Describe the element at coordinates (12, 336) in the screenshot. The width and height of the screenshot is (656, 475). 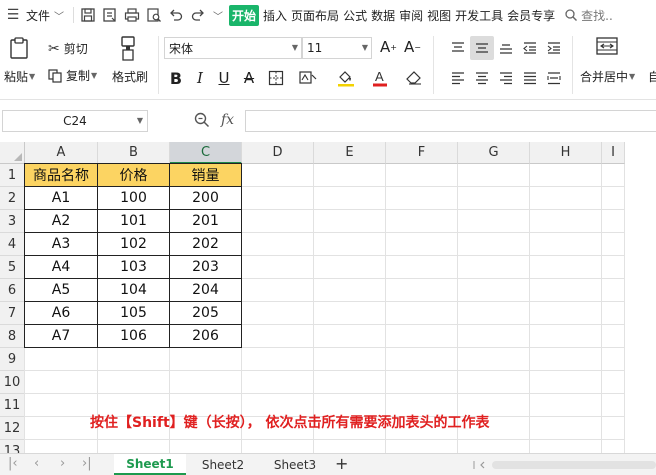
I see `row-header-8: 8` at that location.